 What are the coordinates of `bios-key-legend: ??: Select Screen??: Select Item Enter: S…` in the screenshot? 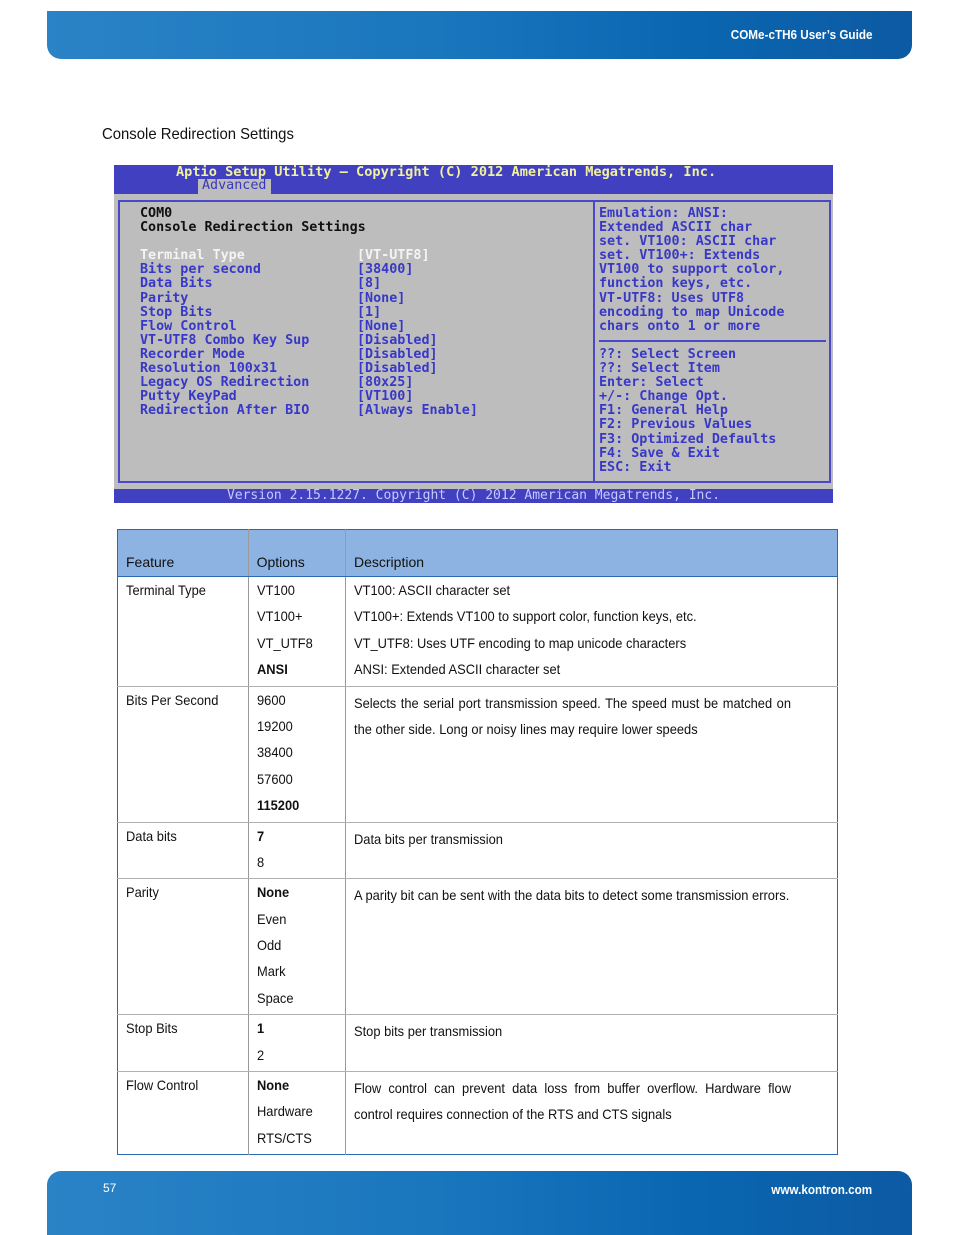 It's located at (687, 411).